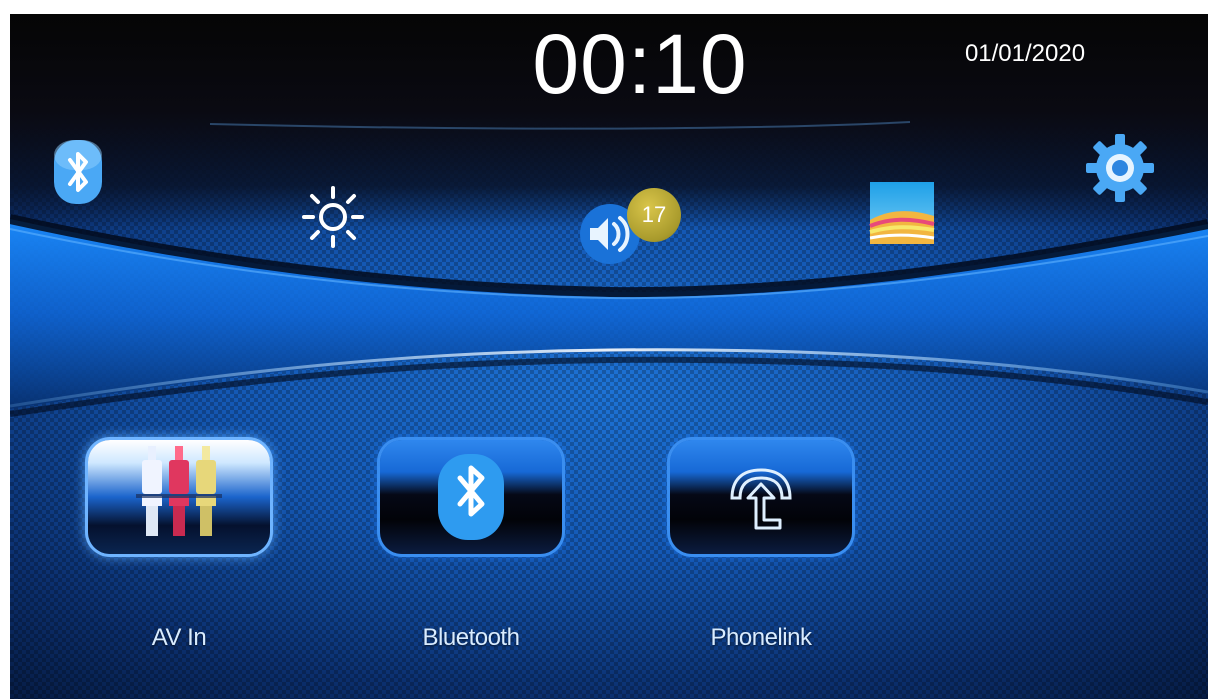  I want to click on brightness-icon, so click(333, 217).